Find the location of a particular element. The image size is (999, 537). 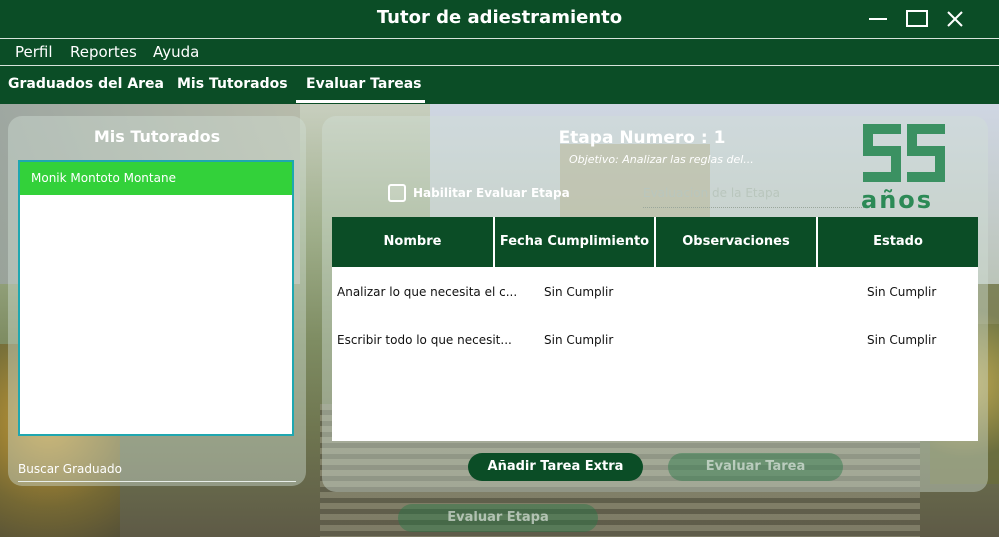

window-title: Tutor de adiestramiento is located at coordinates (499, 17).